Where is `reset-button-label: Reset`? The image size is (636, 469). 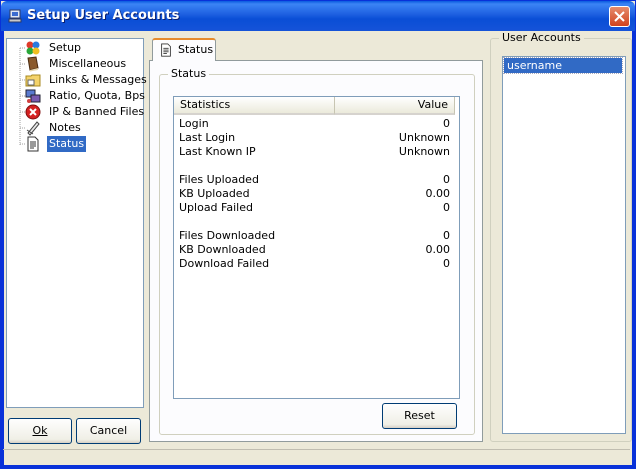 reset-button-label: Reset is located at coordinates (419, 415).